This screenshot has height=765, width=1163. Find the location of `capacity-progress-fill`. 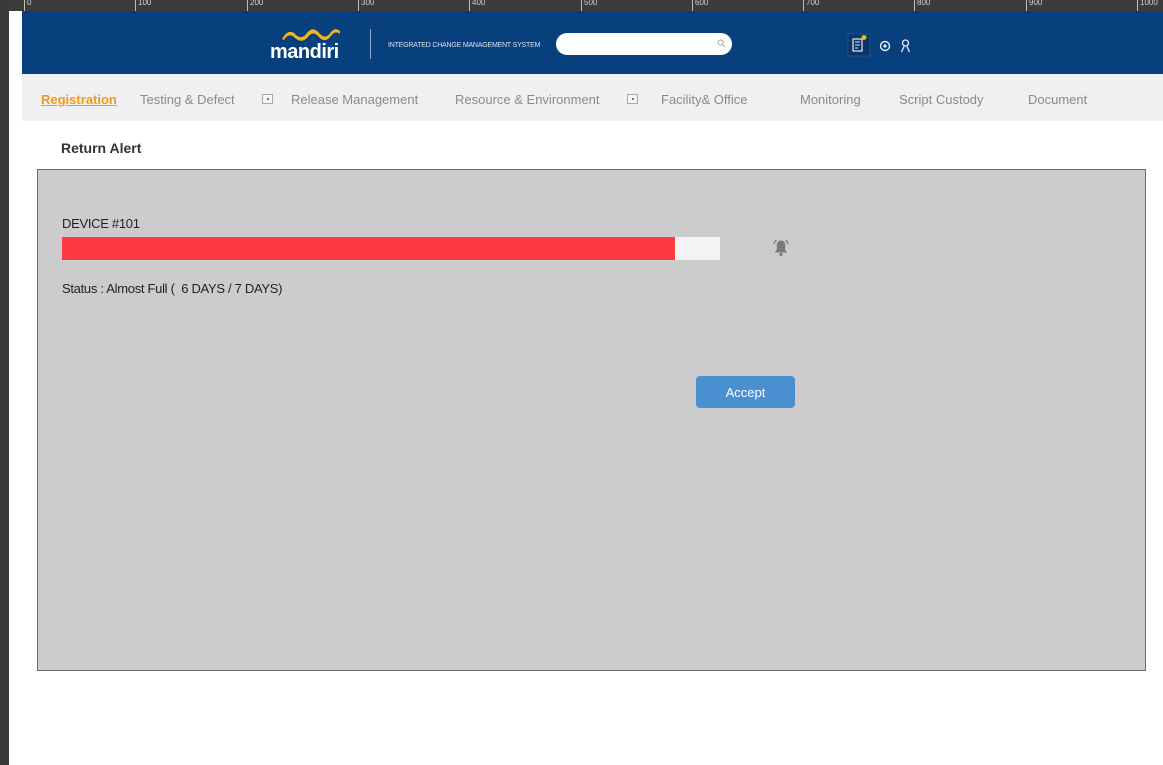

capacity-progress-fill is located at coordinates (369, 248).